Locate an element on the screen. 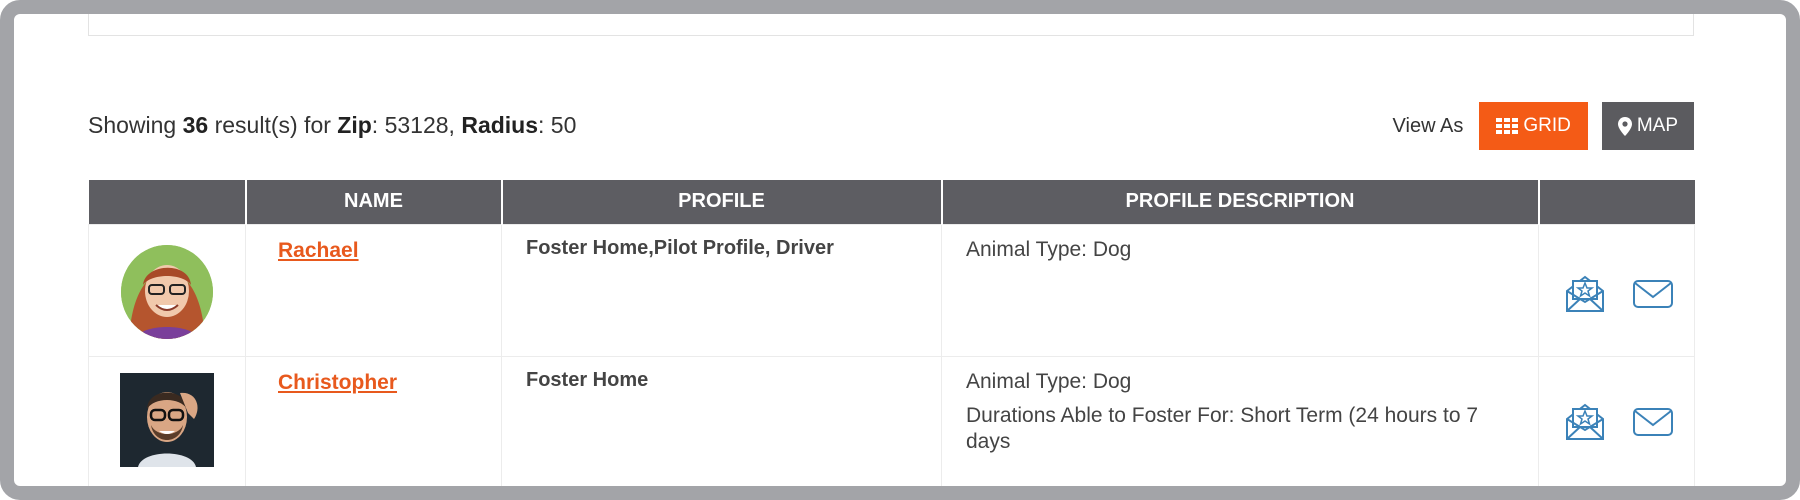  column-header-description: PROFILE DESCRIPTION is located at coordinates (1240, 202).